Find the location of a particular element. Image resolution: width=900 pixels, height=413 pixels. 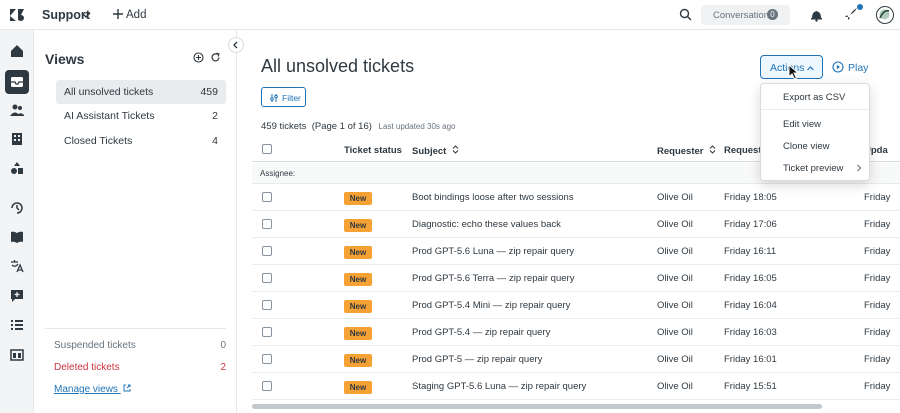

organizations-icon is located at coordinates (17, 139).